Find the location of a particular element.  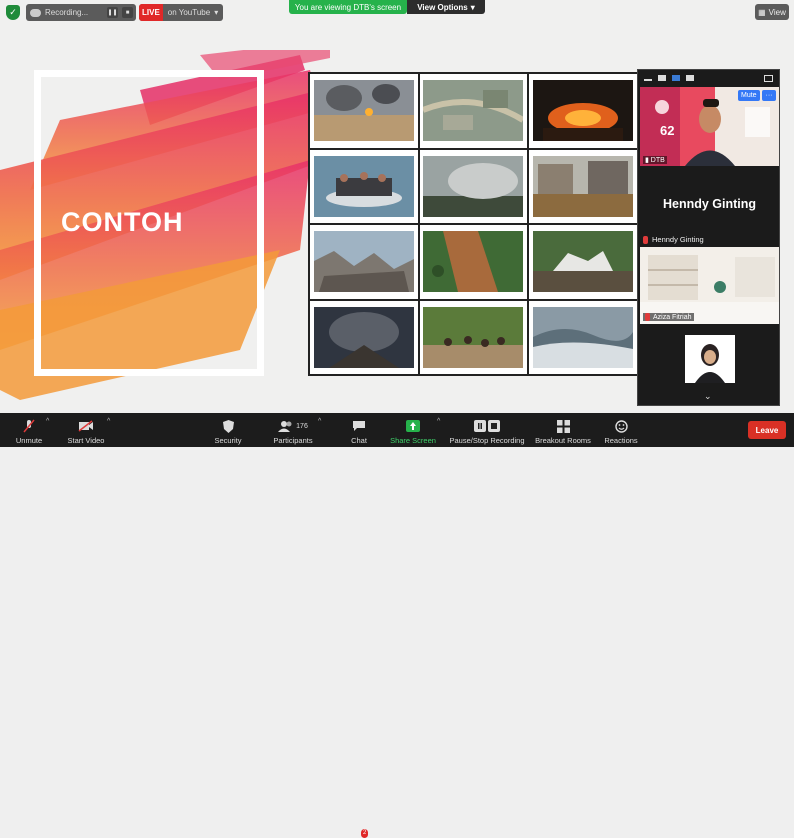

video-off-icon is located at coordinates (86, 426).